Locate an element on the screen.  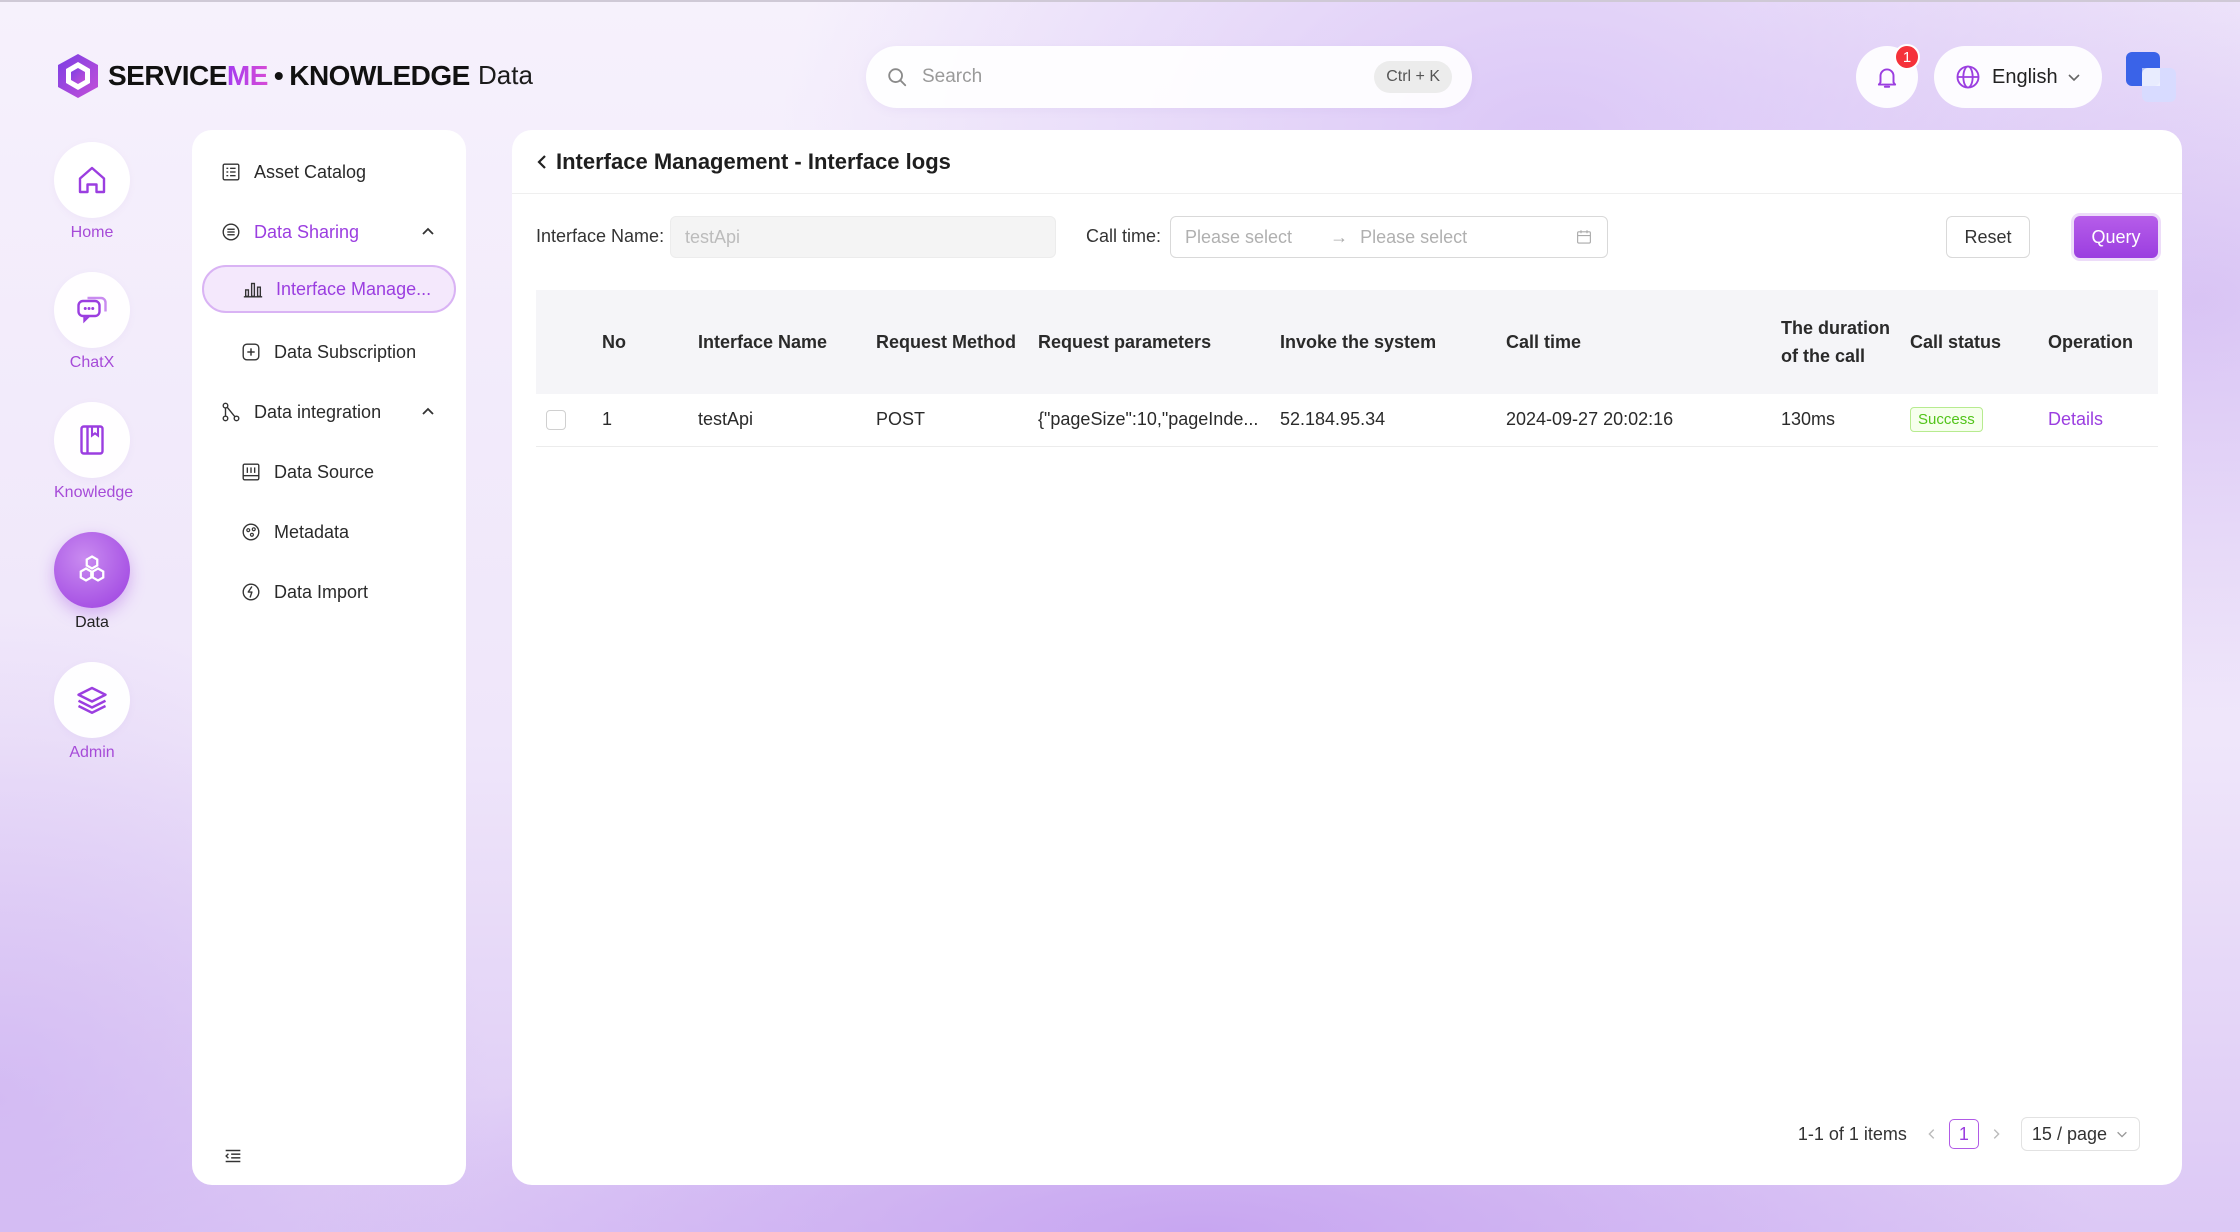
notification-count-badge: 1 is located at coordinates (1907, 57).